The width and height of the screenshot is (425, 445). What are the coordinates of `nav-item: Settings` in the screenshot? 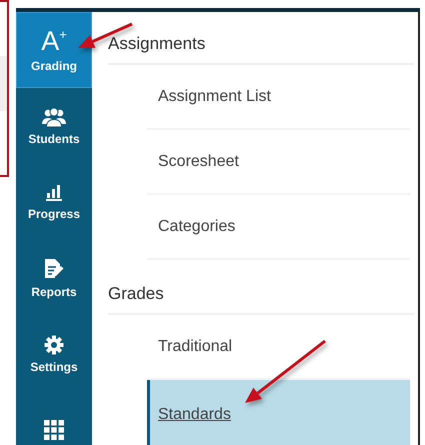 It's located at (54, 354).